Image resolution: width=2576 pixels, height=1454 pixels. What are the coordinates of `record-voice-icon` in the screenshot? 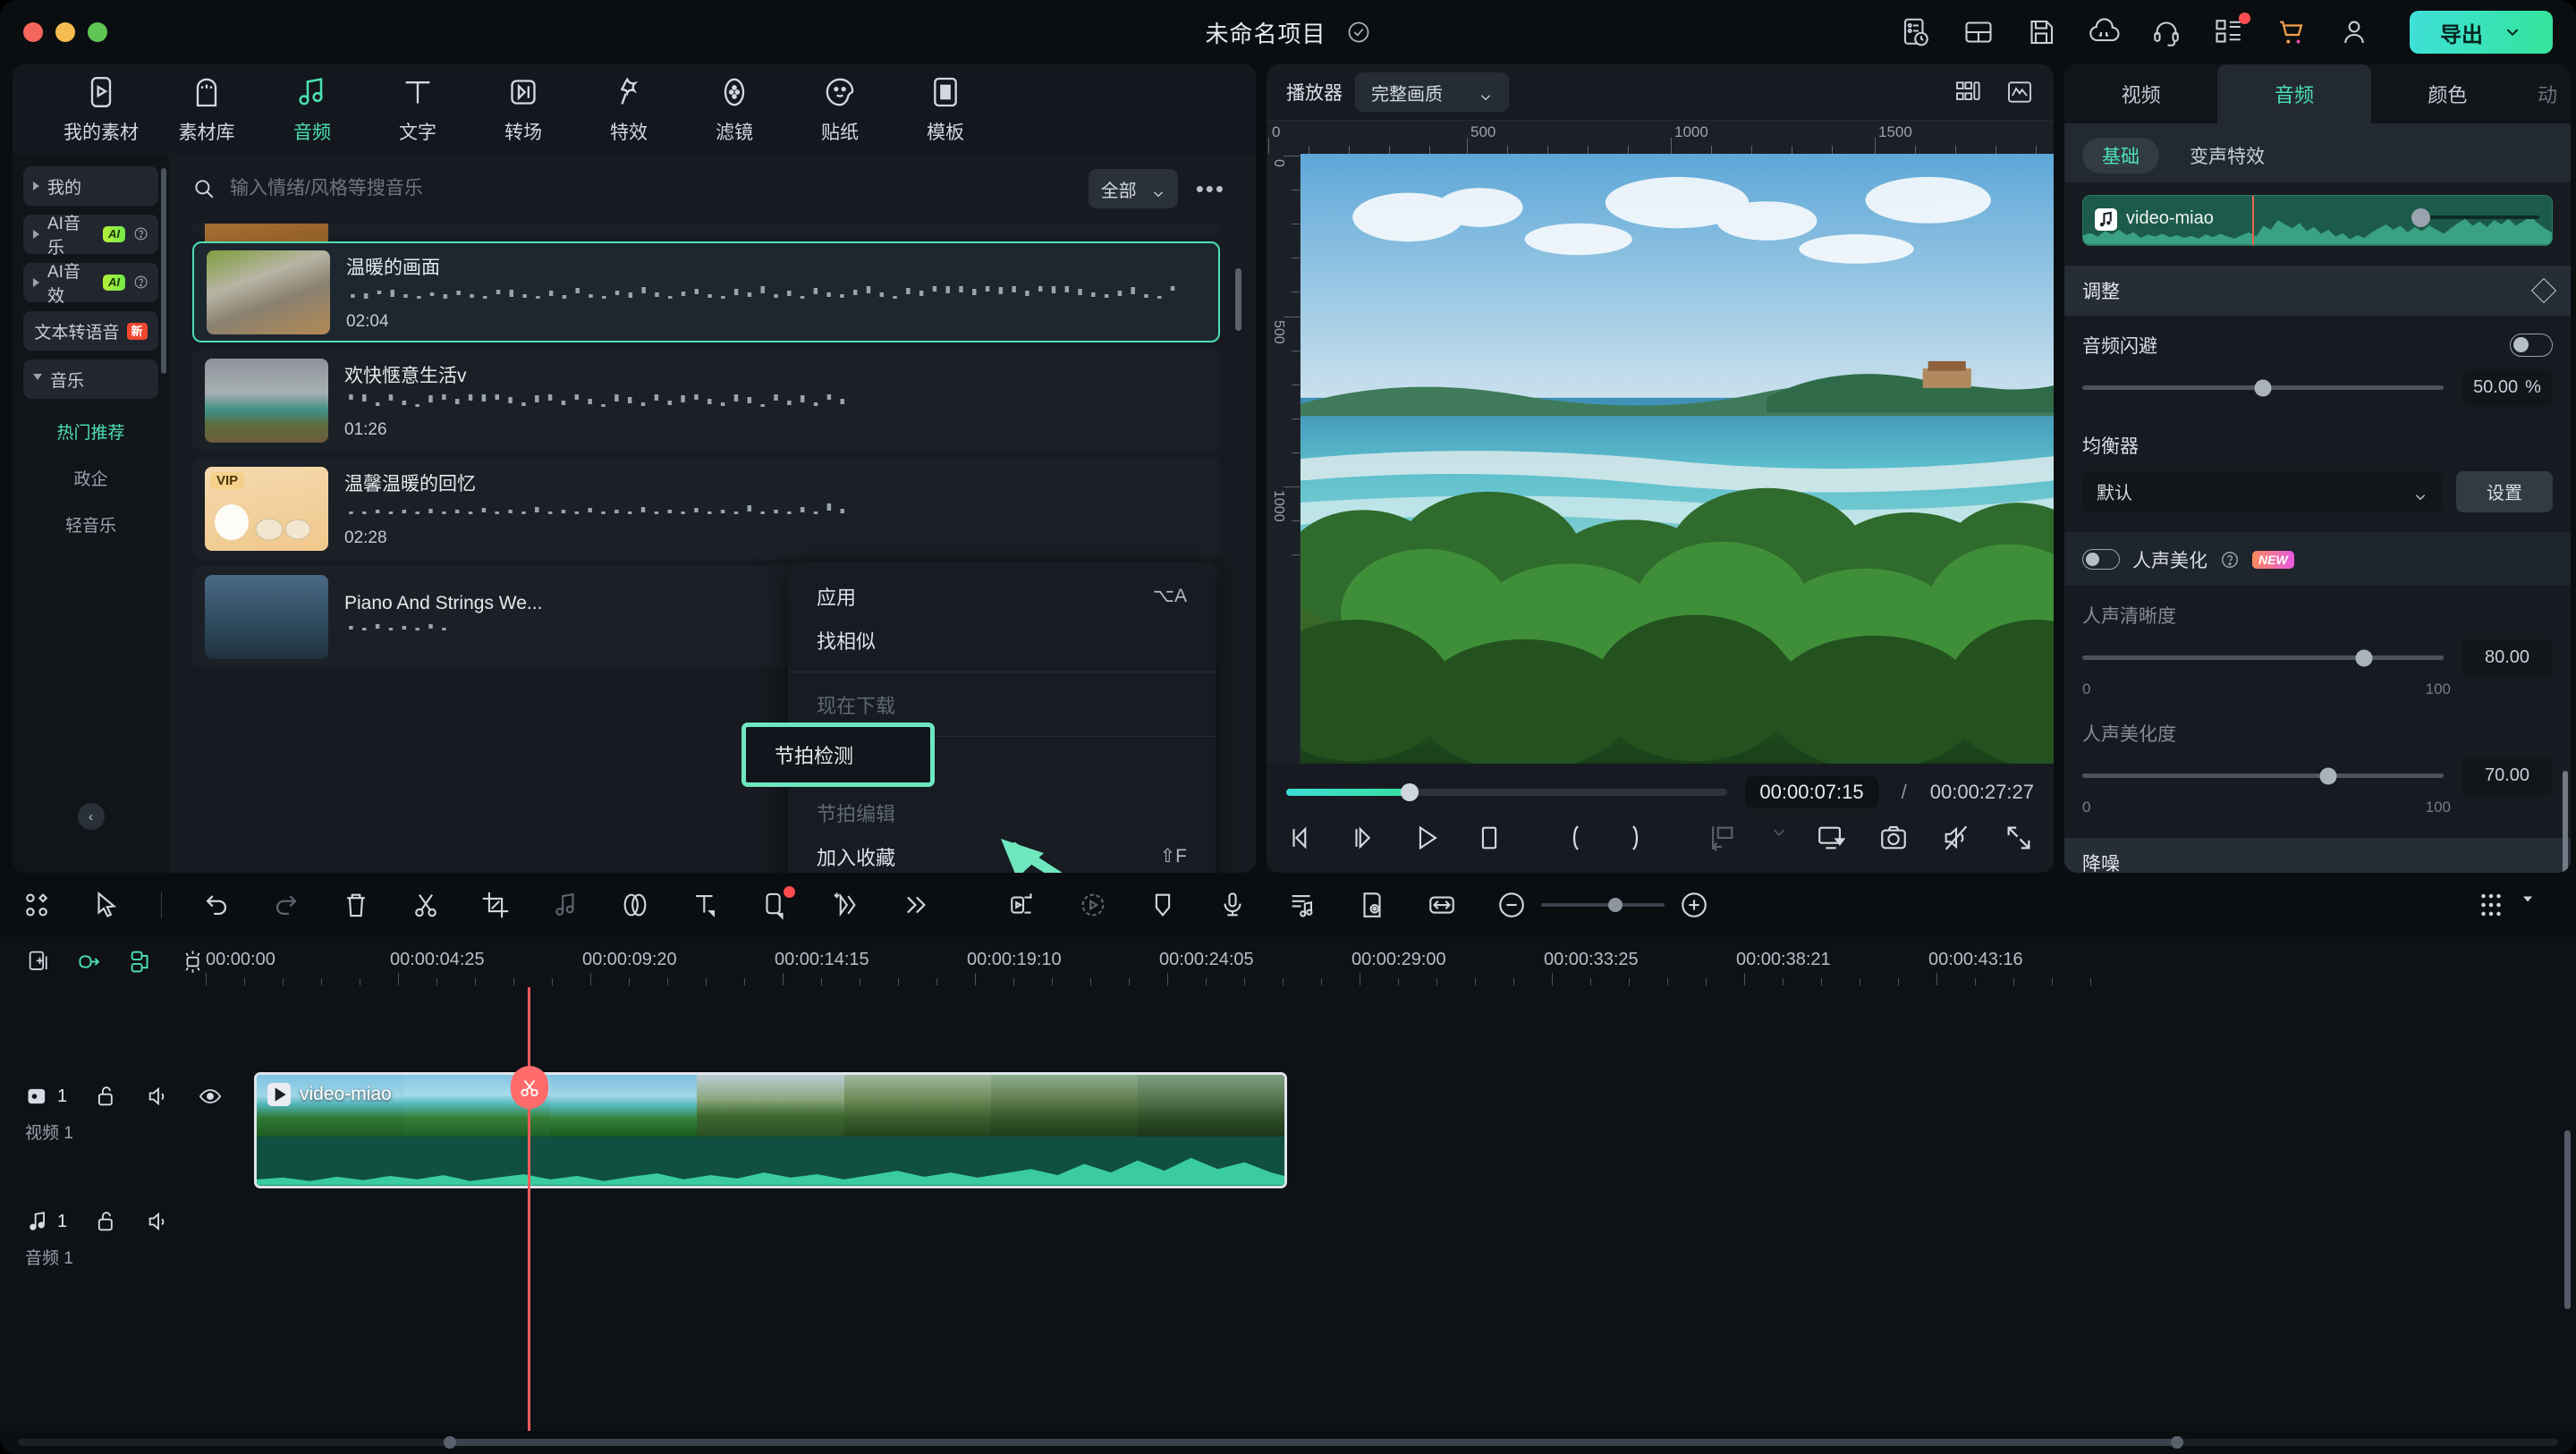 It's located at (1232, 905).